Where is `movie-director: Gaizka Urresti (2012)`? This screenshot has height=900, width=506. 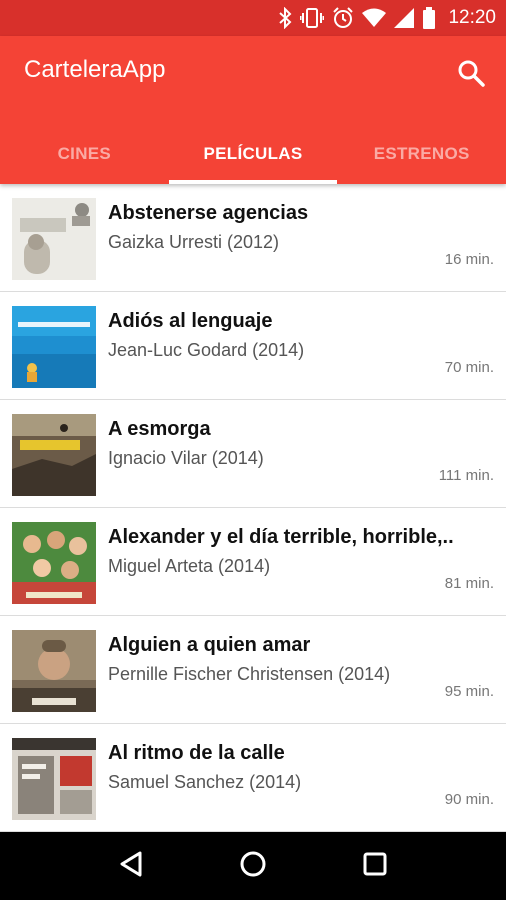
movie-director: Gaizka Urresti (2012) is located at coordinates (194, 242).